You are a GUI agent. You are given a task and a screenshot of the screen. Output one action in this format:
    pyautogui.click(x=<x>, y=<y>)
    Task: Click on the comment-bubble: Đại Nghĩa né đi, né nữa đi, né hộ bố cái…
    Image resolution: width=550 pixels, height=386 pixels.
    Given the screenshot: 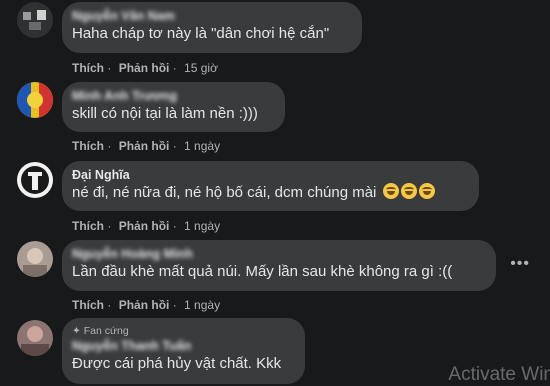 What is the action you would take?
    pyautogui.click(x=270, y=186)
    